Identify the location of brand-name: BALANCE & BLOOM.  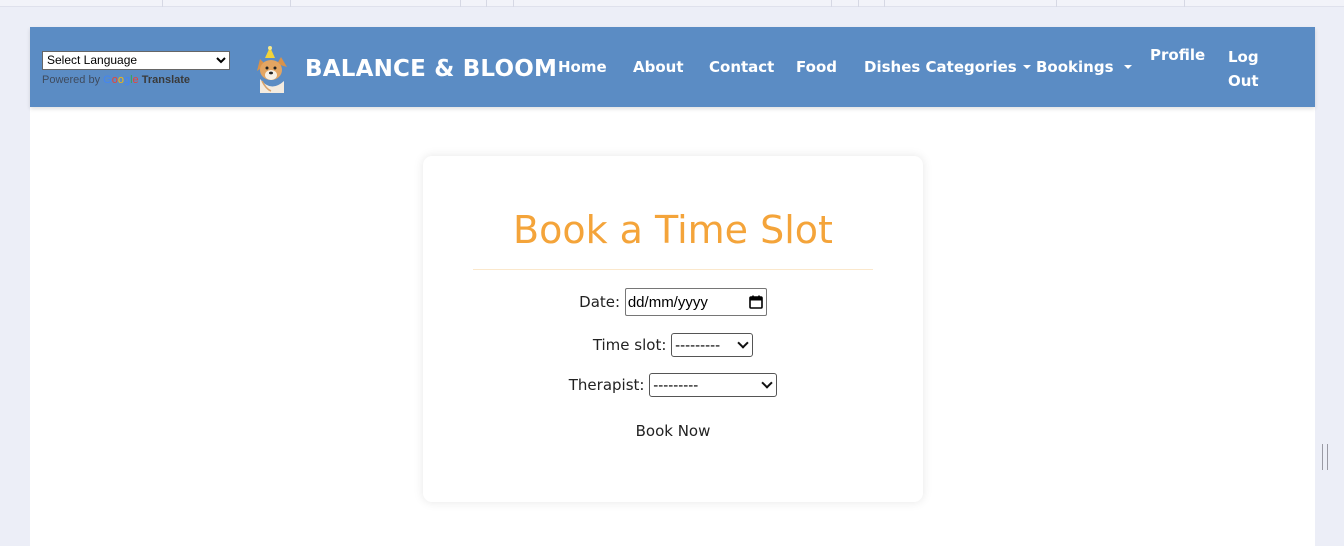
(431, 69).